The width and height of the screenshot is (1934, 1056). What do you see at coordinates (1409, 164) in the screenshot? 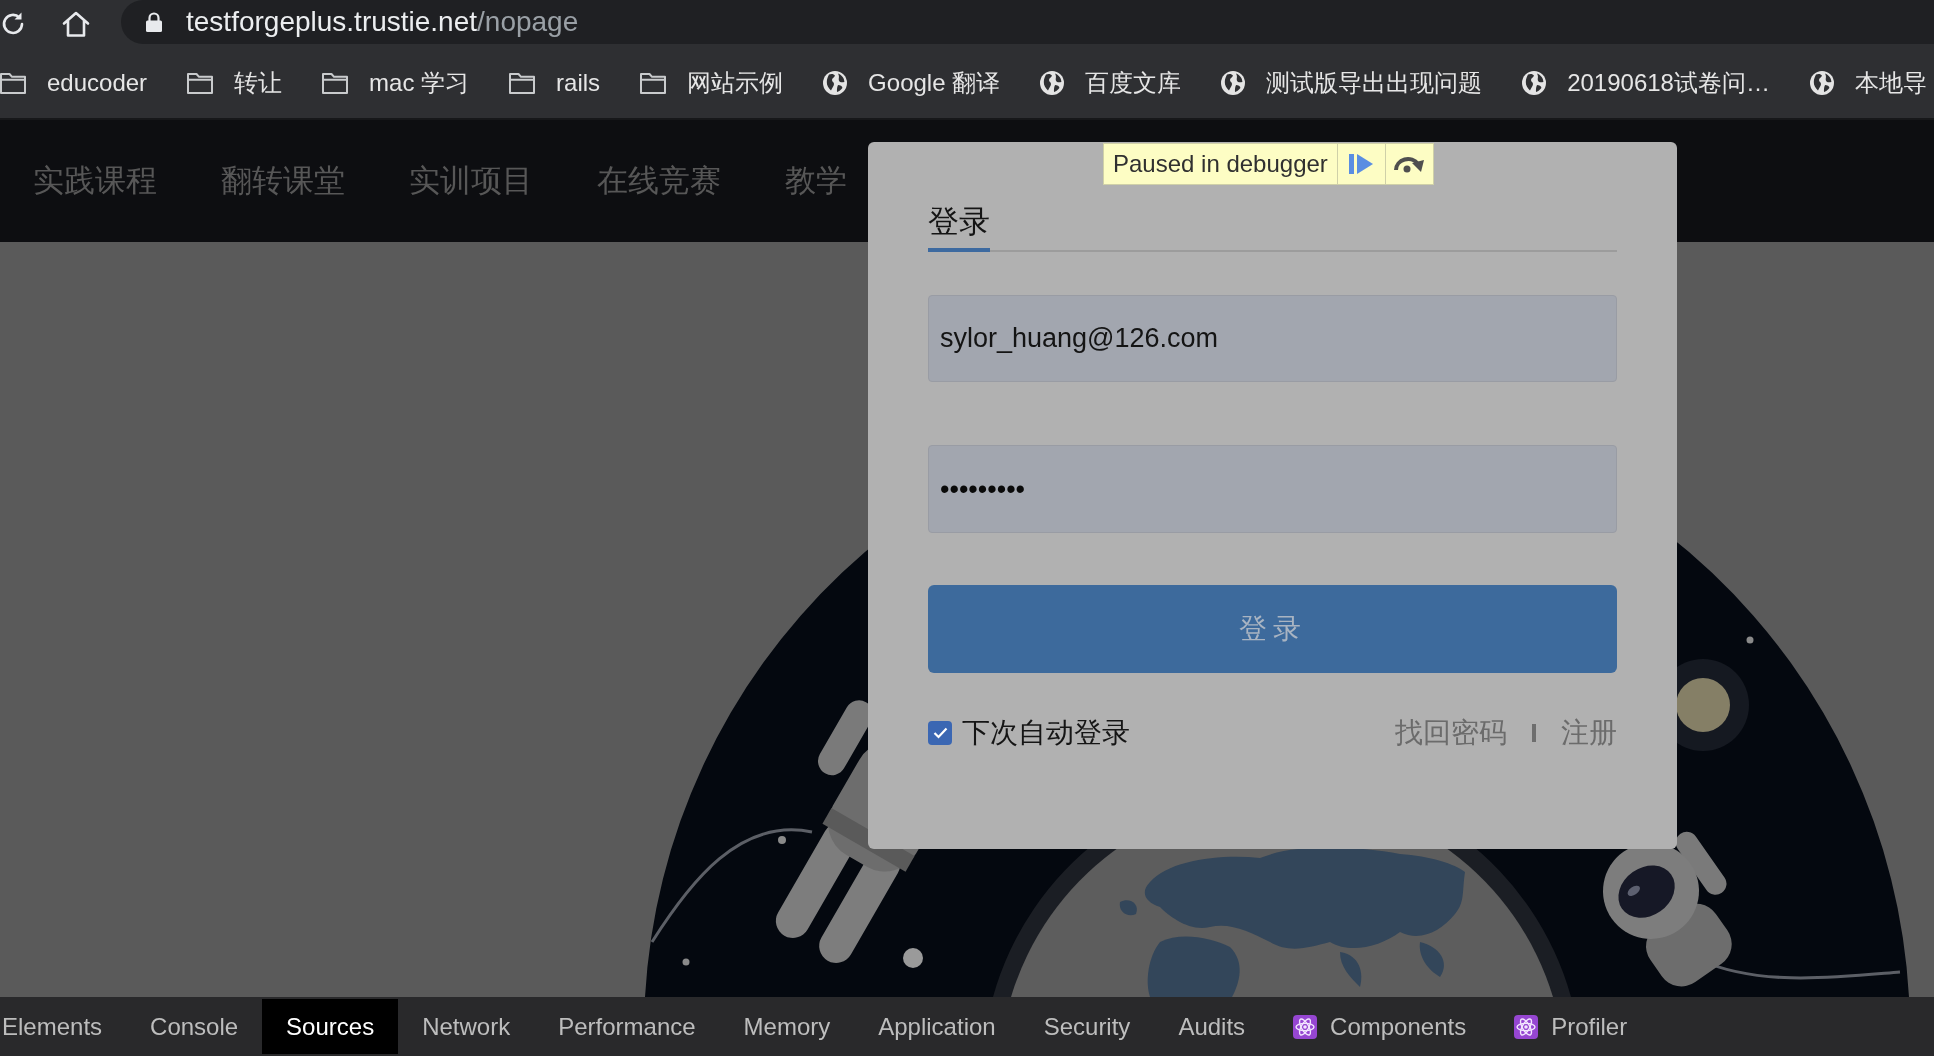
I see `curved-arrow-icon` at bounding box center [1409, 164].